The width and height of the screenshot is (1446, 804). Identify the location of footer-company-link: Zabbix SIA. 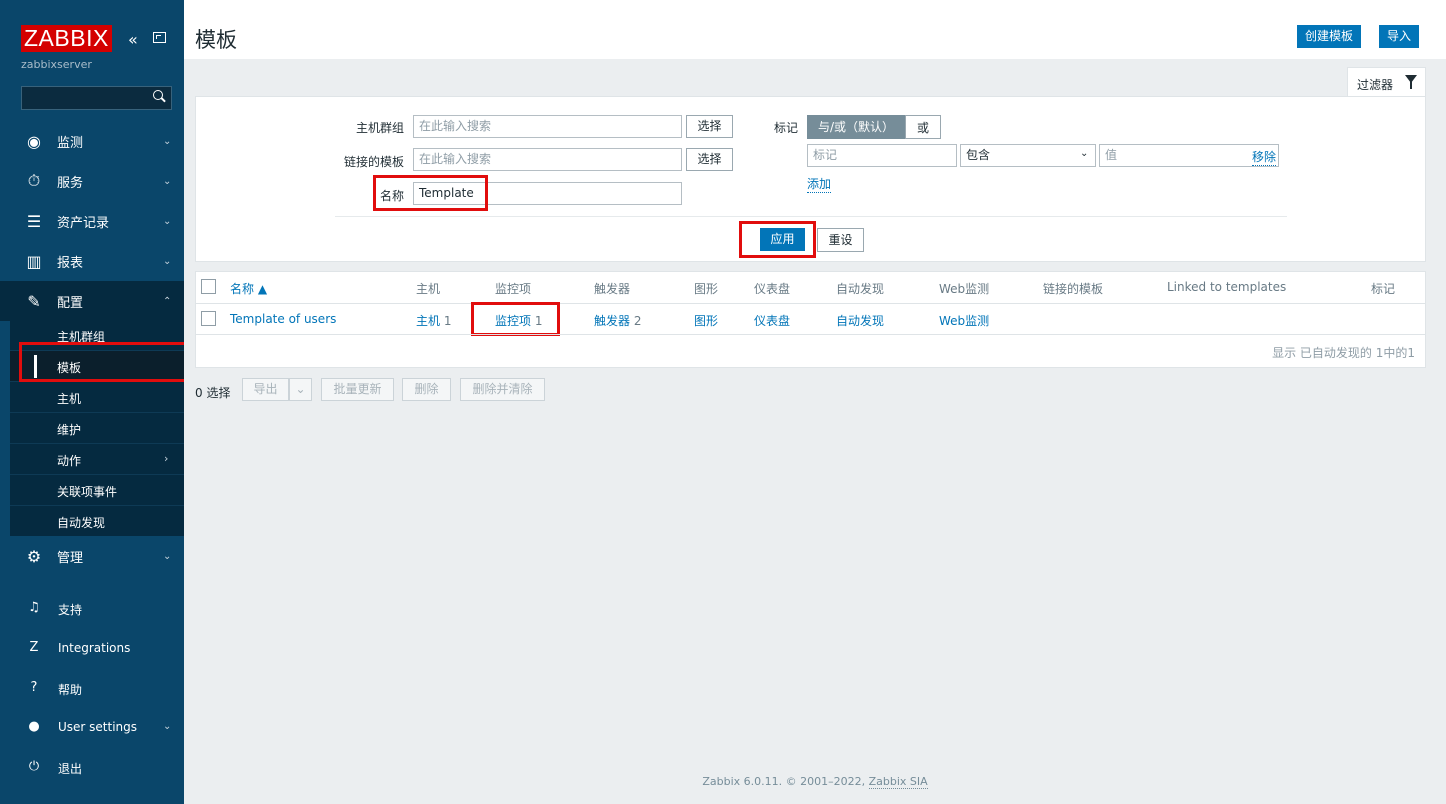
(898, 782).